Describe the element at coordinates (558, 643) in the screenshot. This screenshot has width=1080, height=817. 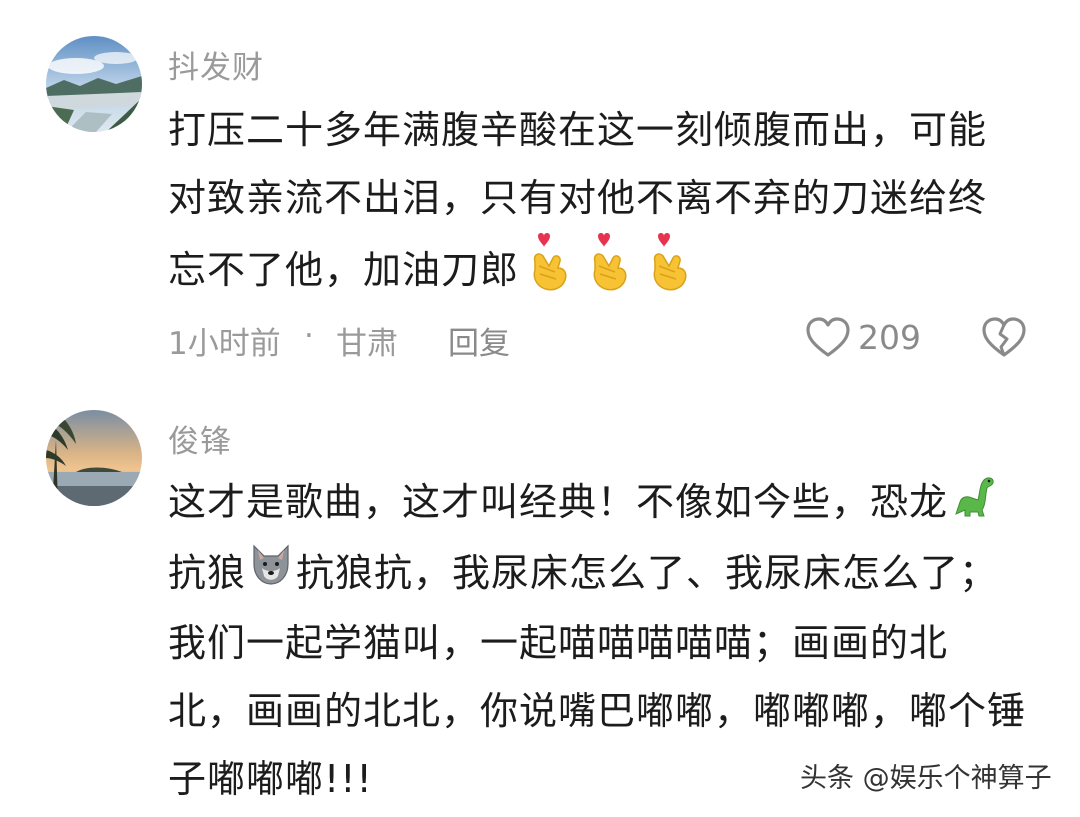
I see `comment-text-line: 我们一起学猫叫，一起喵喵喵喵喵；画画的北` at that location.